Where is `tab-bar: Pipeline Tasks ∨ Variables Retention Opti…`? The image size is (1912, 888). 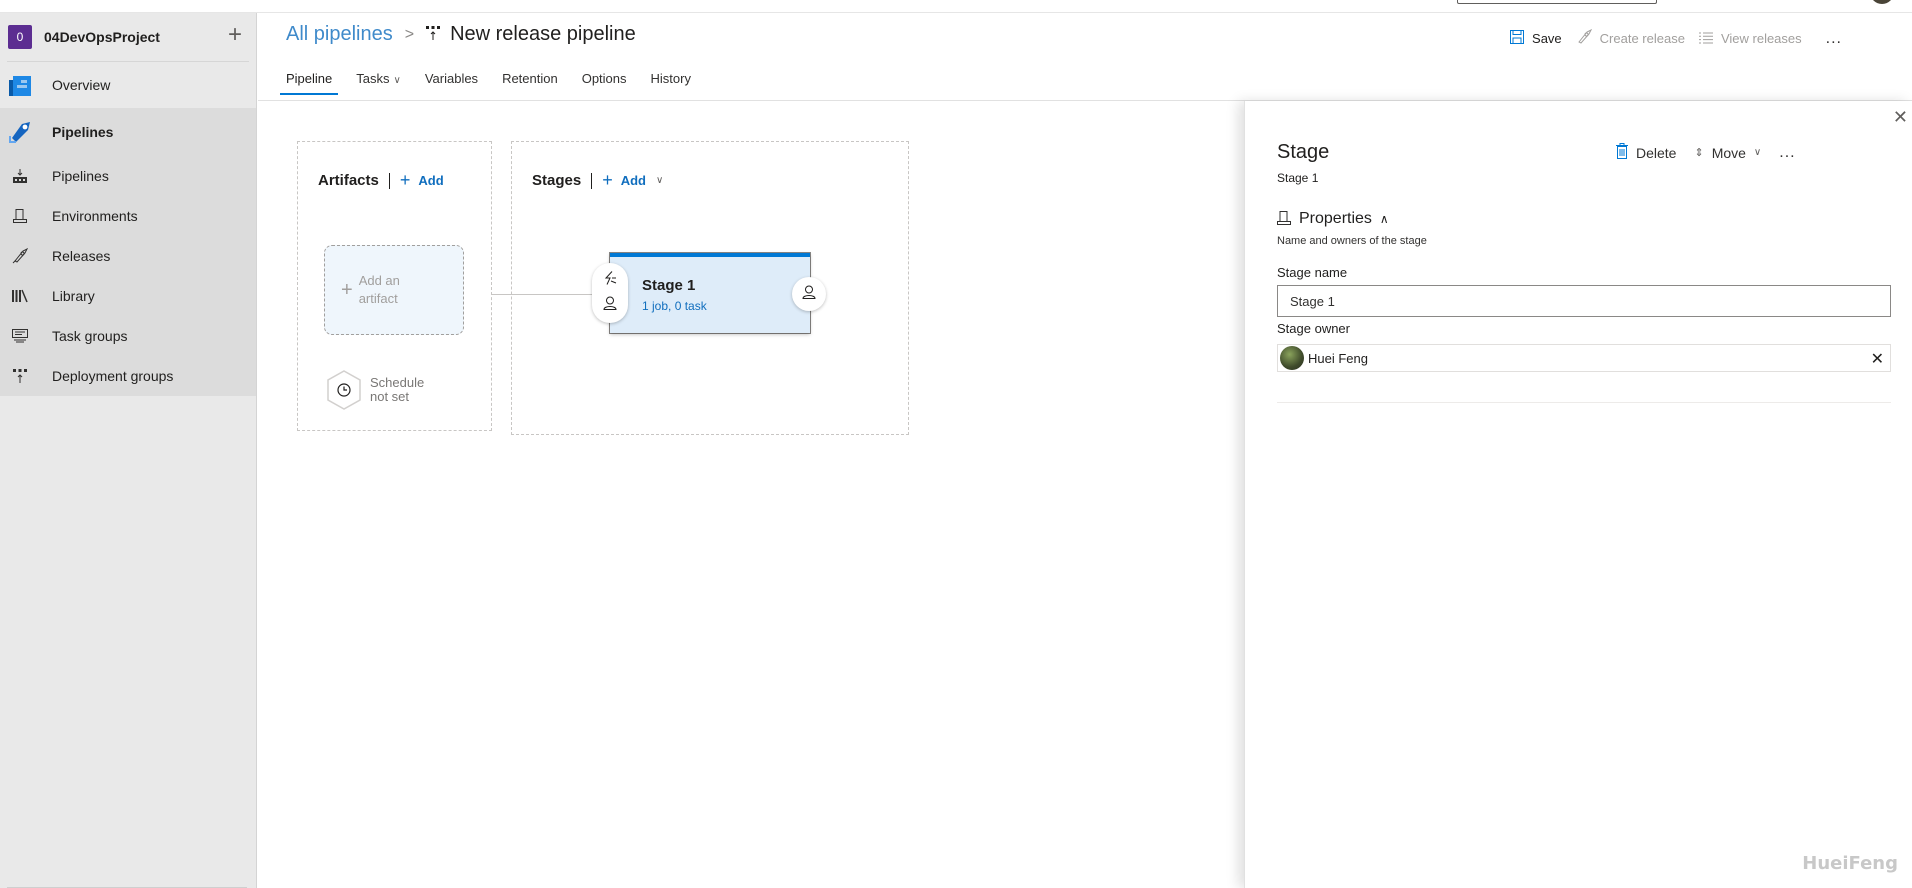 tab-bar: Pipeline Tasks ∨ Variables Retention Opti… is located at coordinates (494, 83).